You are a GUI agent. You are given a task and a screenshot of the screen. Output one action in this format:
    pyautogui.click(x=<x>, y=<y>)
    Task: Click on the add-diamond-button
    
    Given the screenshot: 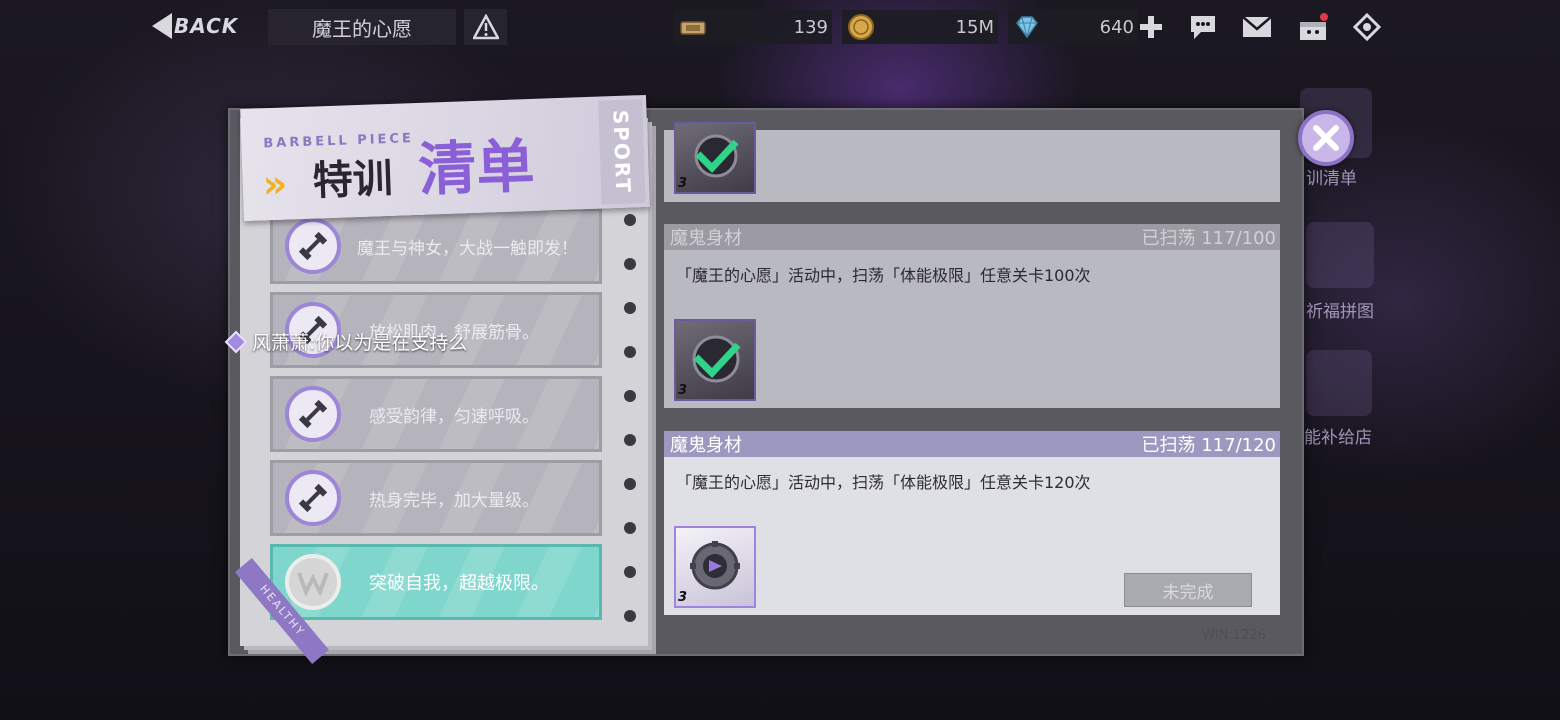 What is the action you would take?
    pyautogui.click(x=1151, y=27)
    